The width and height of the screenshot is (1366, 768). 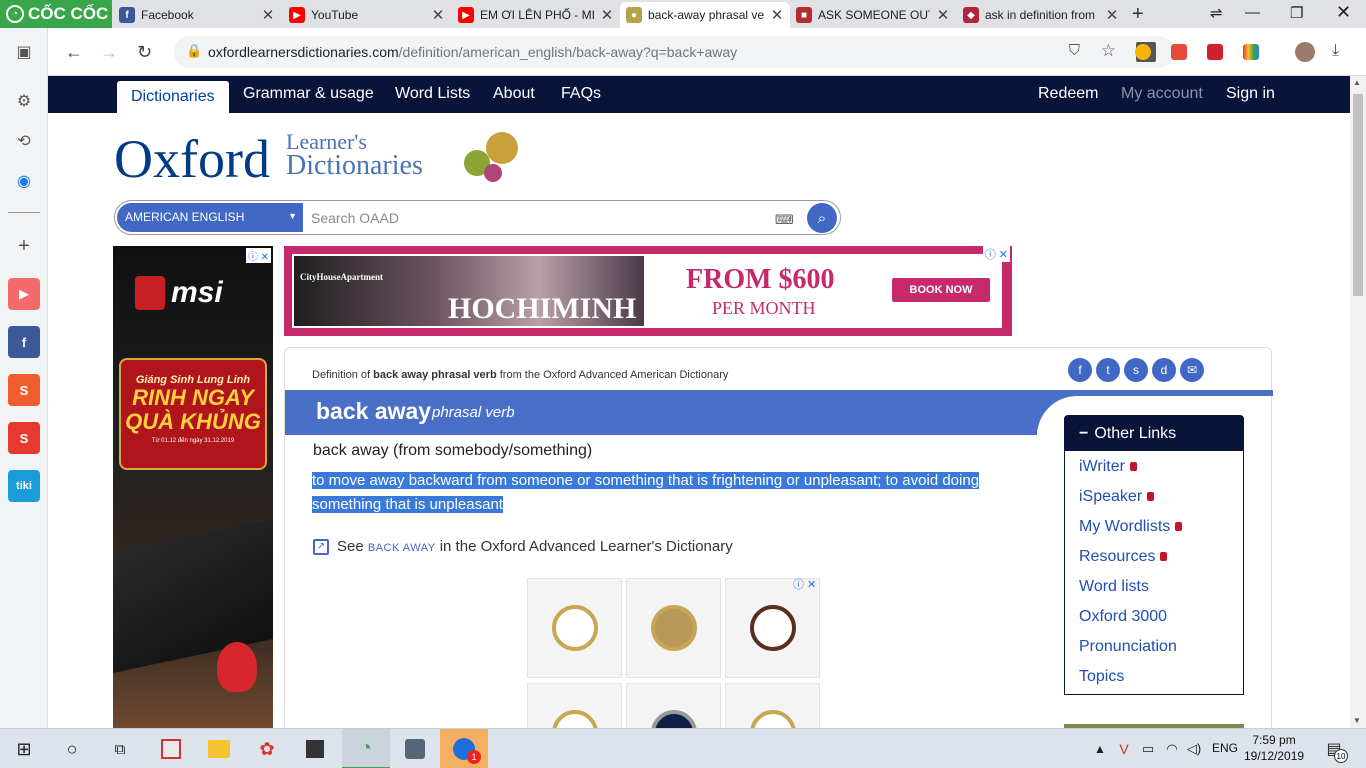 What do you see at coordinates (24, 141) in the screenshot?
I see `history-icon: ⟲` at bounding box center [24, 141].